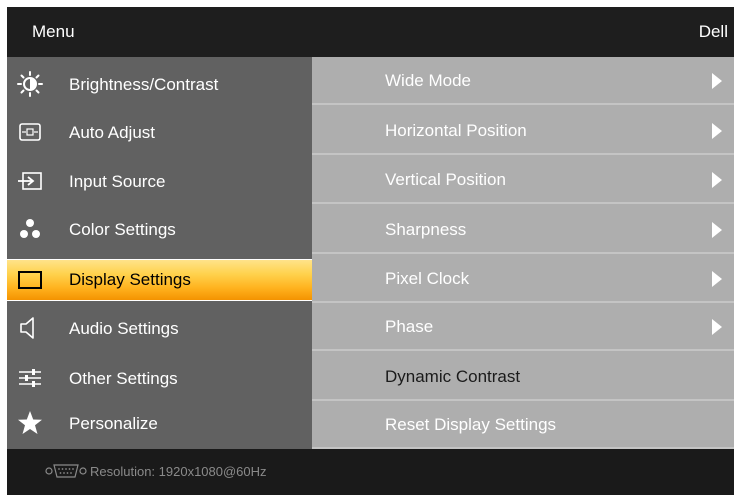 Image resolution: width=734 pixels, height=501 pixels. What do you see at coordinates (123, 378) in the screenshot?
I see `menu-item-label: Other Settings` at bounding box center [123, 378].